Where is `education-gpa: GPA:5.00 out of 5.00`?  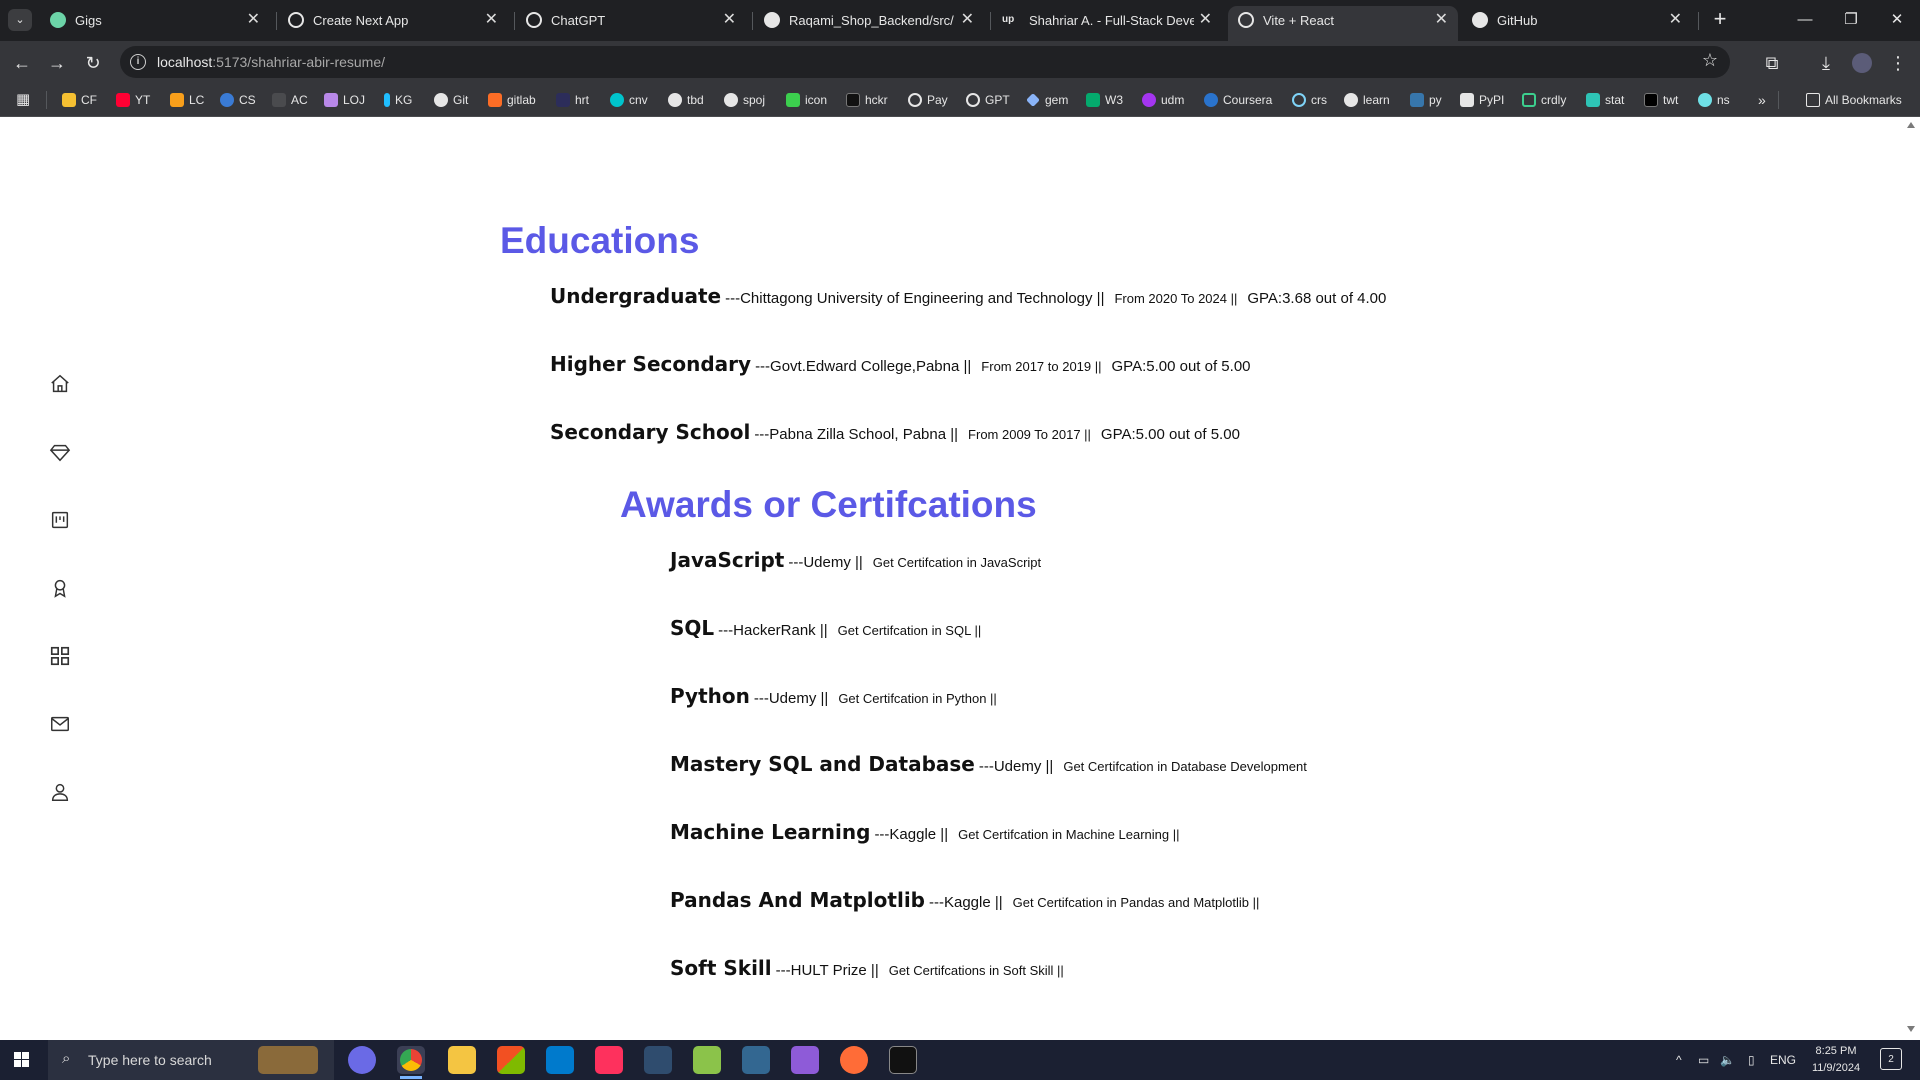 education-gpa: GPA:5.00 out of 5.00 is located at coordinates (1181, 366).